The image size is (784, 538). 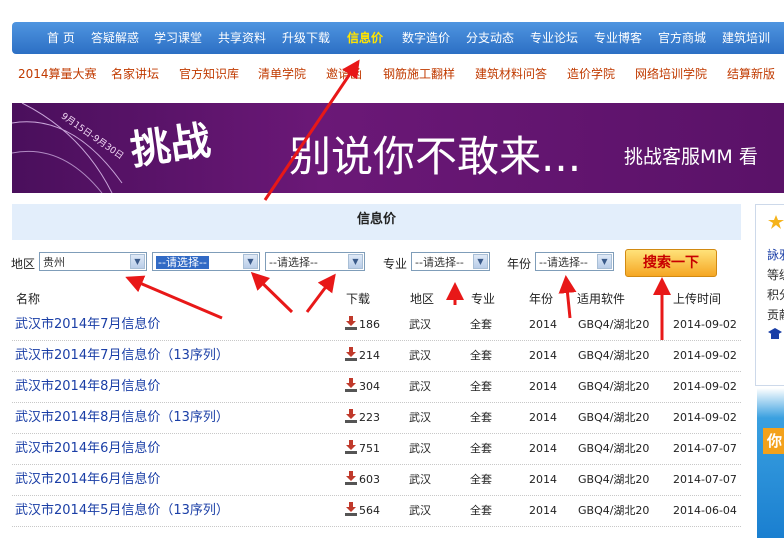 I want to click on download-cell: 214, so click(x=362, y=356).